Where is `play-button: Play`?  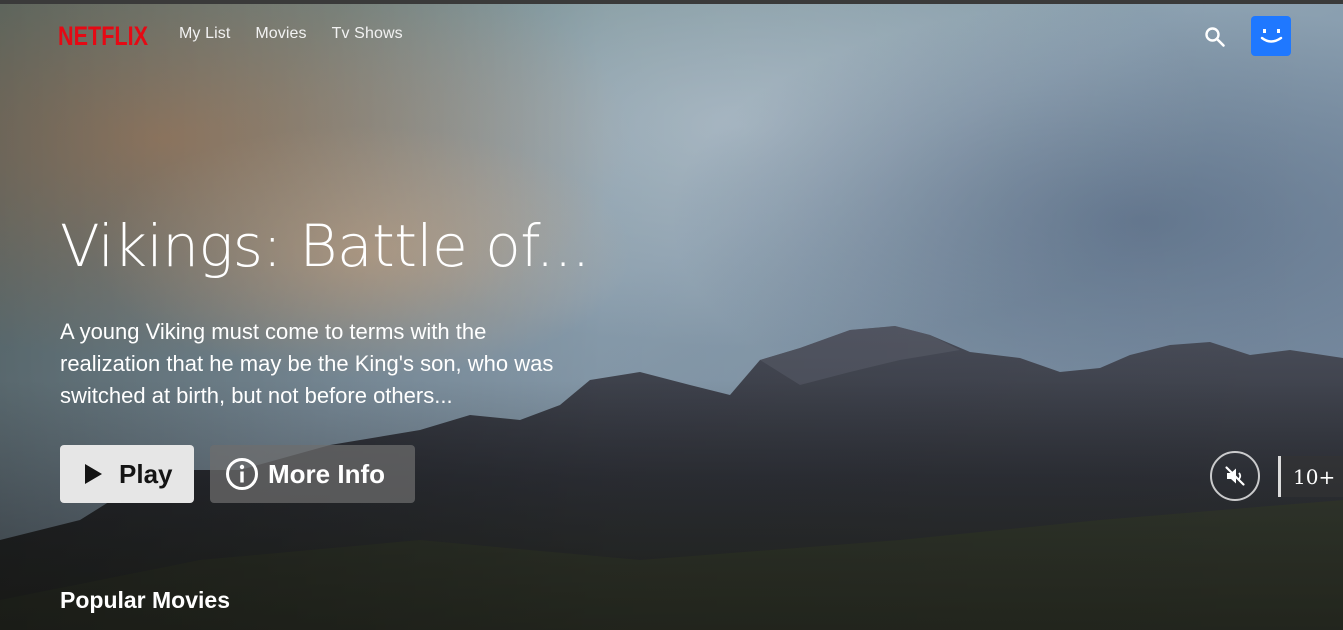
play-button: Play is located at coordinates (127, 474).